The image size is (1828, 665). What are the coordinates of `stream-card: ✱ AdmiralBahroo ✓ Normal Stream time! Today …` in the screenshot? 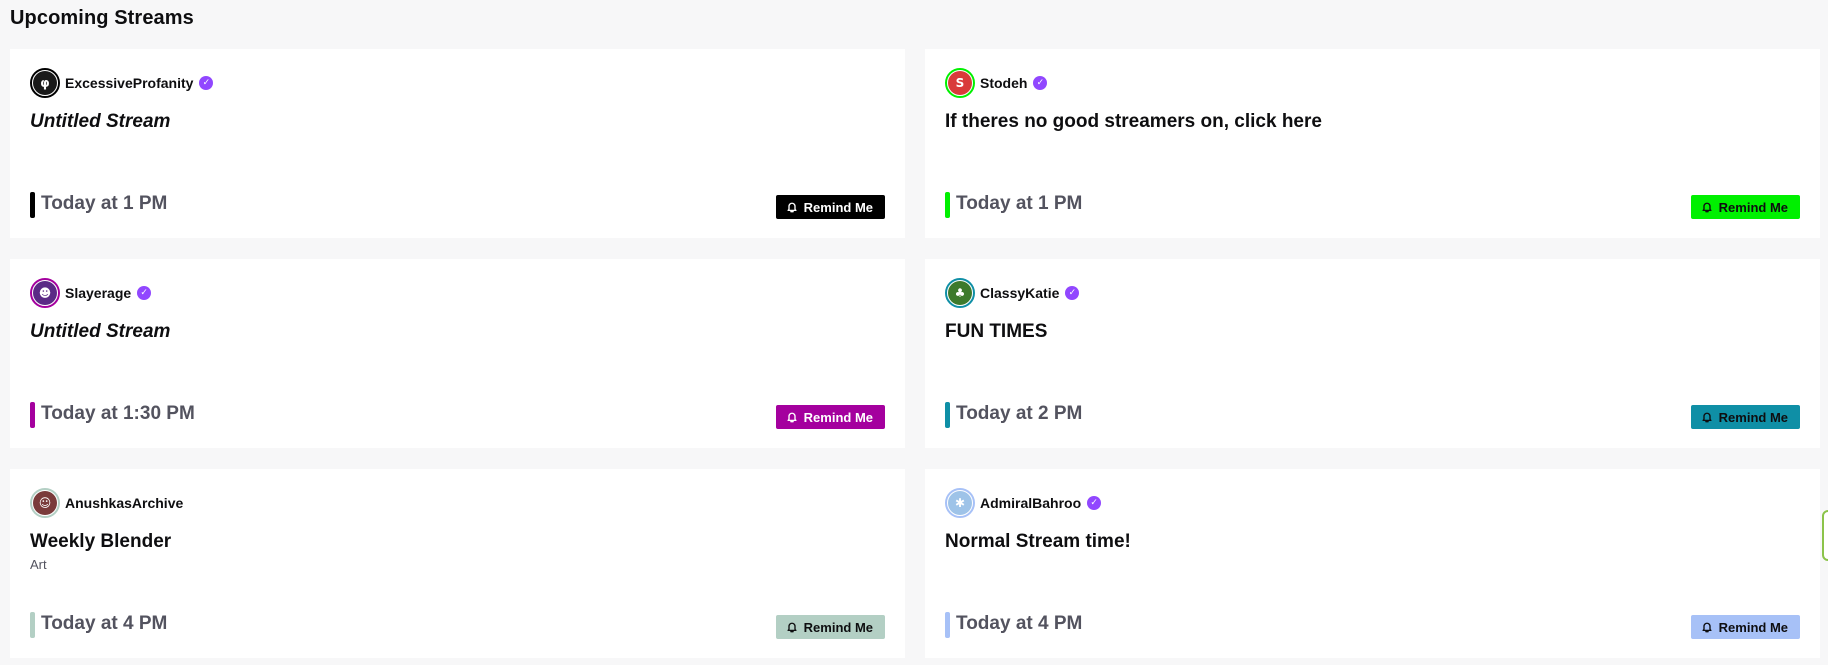 It's located at (1372, 563).